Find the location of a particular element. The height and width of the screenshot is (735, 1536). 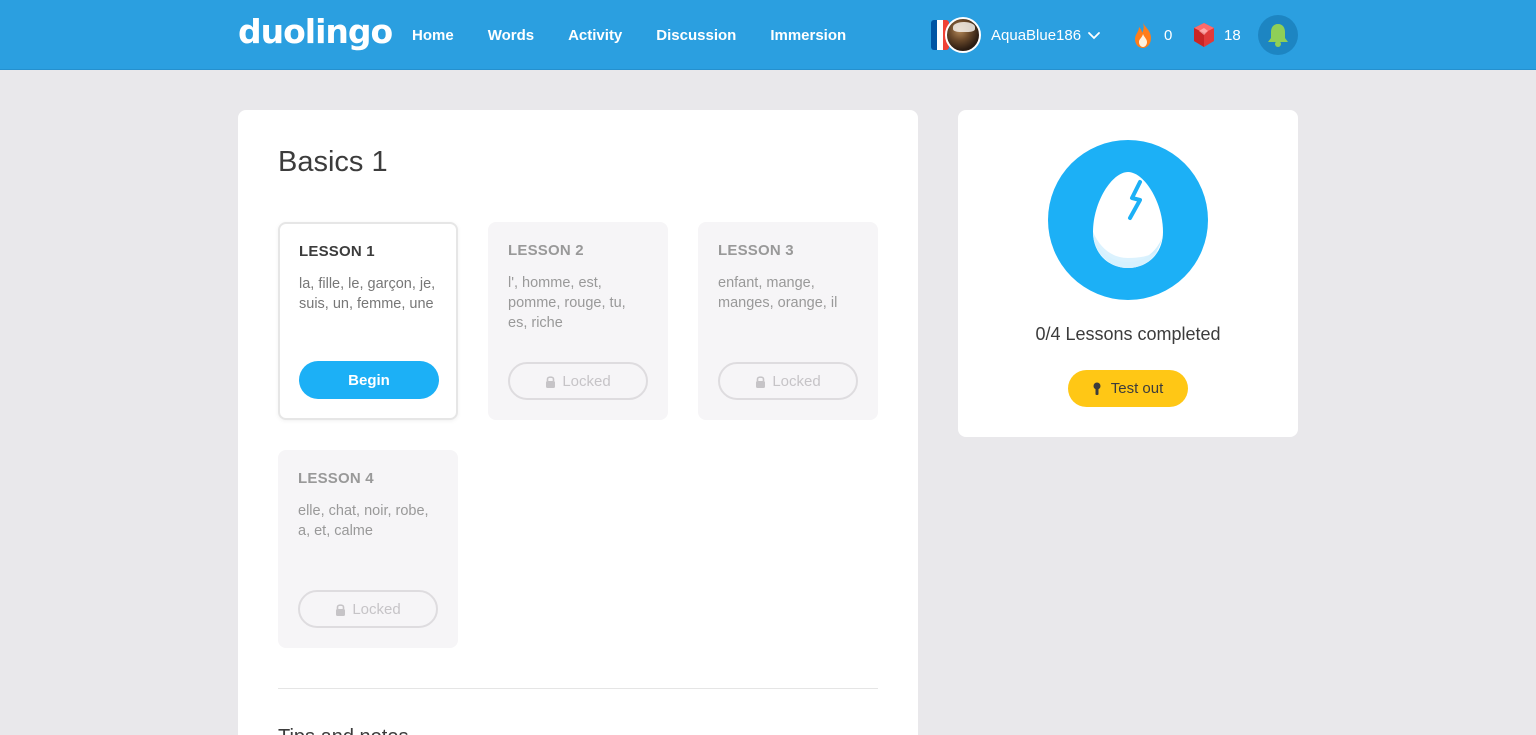

divider is located at coordinates (578, 688).